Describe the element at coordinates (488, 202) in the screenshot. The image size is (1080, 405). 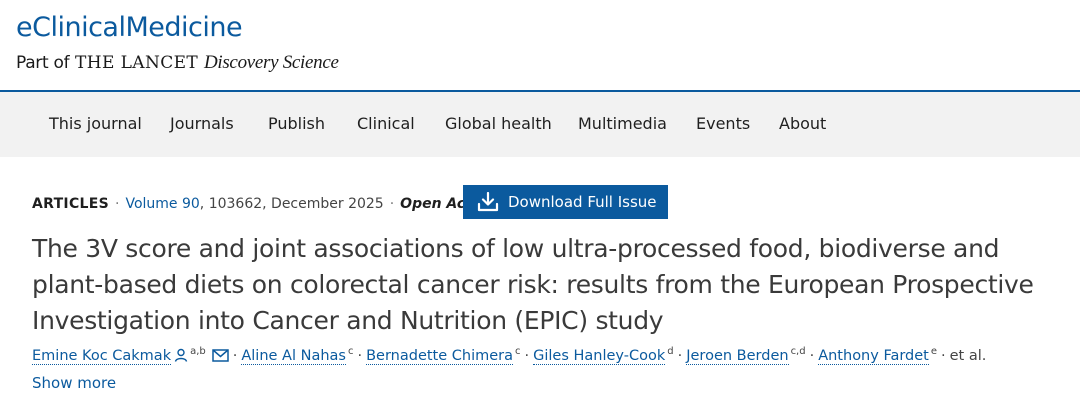
I see `download-icon` at that location.